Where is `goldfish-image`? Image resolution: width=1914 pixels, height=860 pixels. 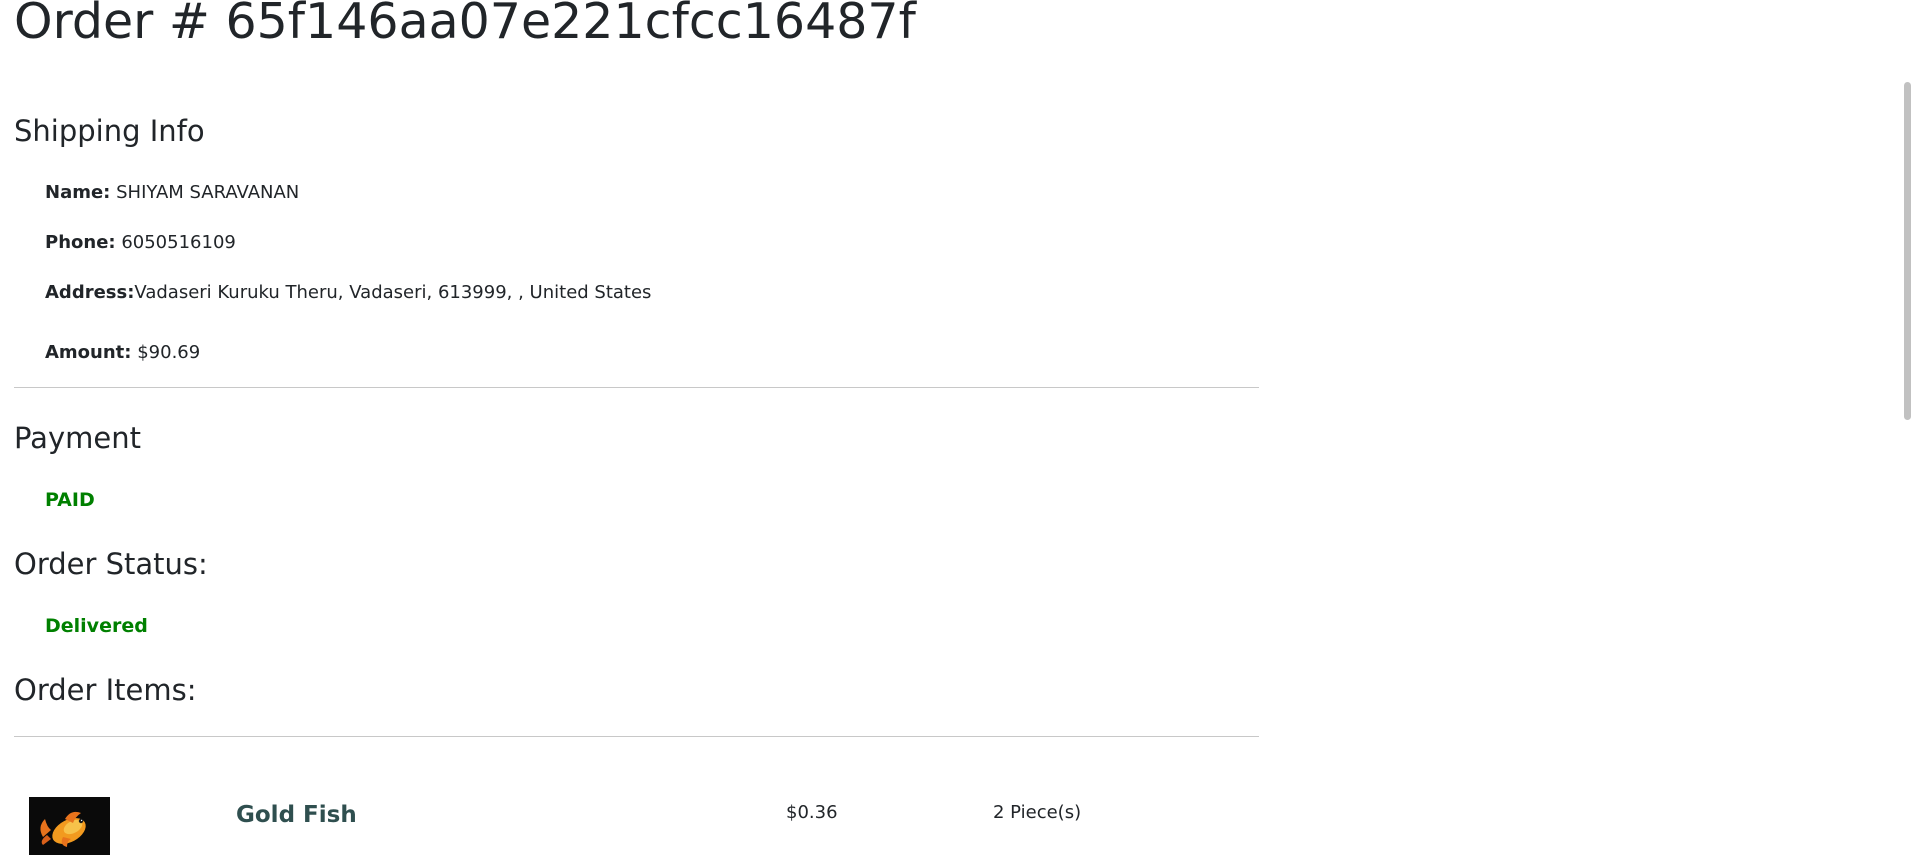 goldfish-image is located at coordinates (69, 826).